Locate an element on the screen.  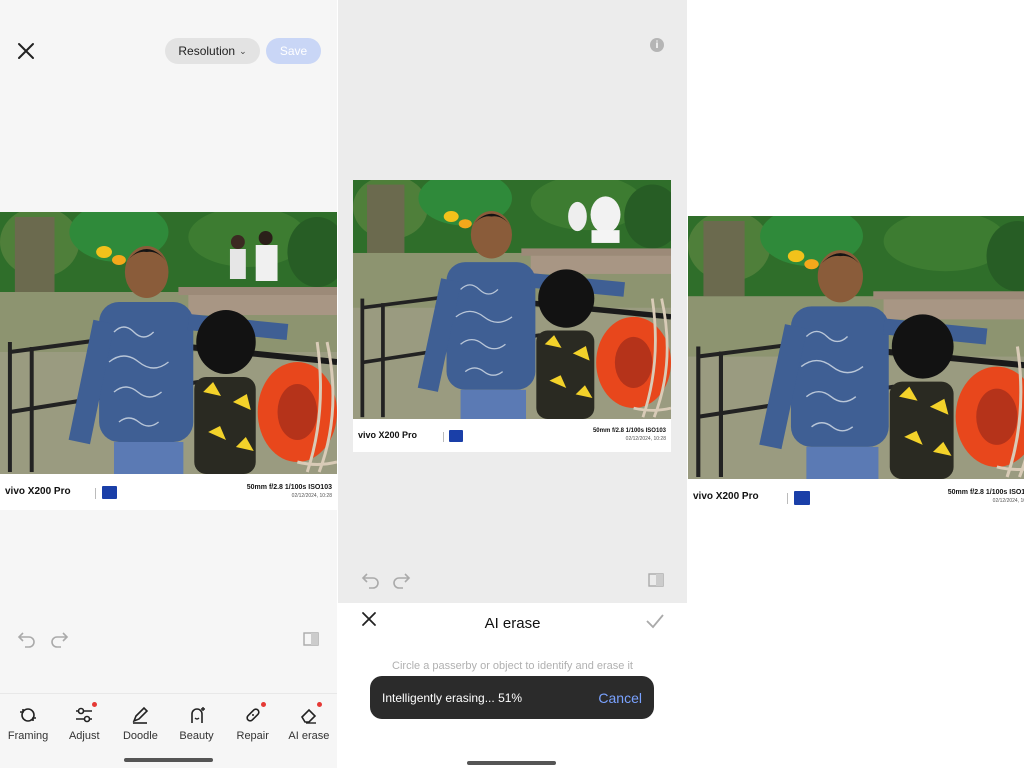
beauty-icon is located at coordinates (197, 715).